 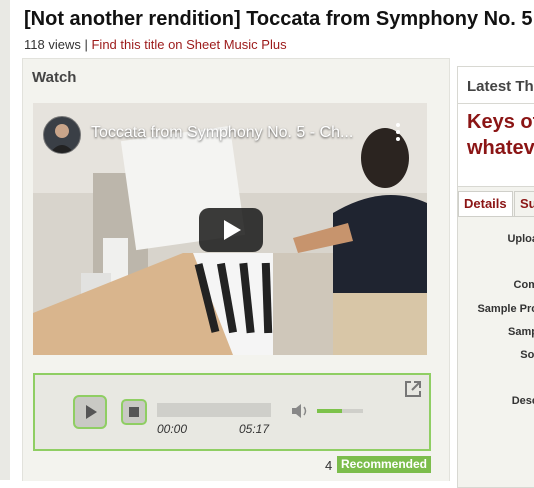 I want to click on current-time: 00:00, so click(x=172, y=429).